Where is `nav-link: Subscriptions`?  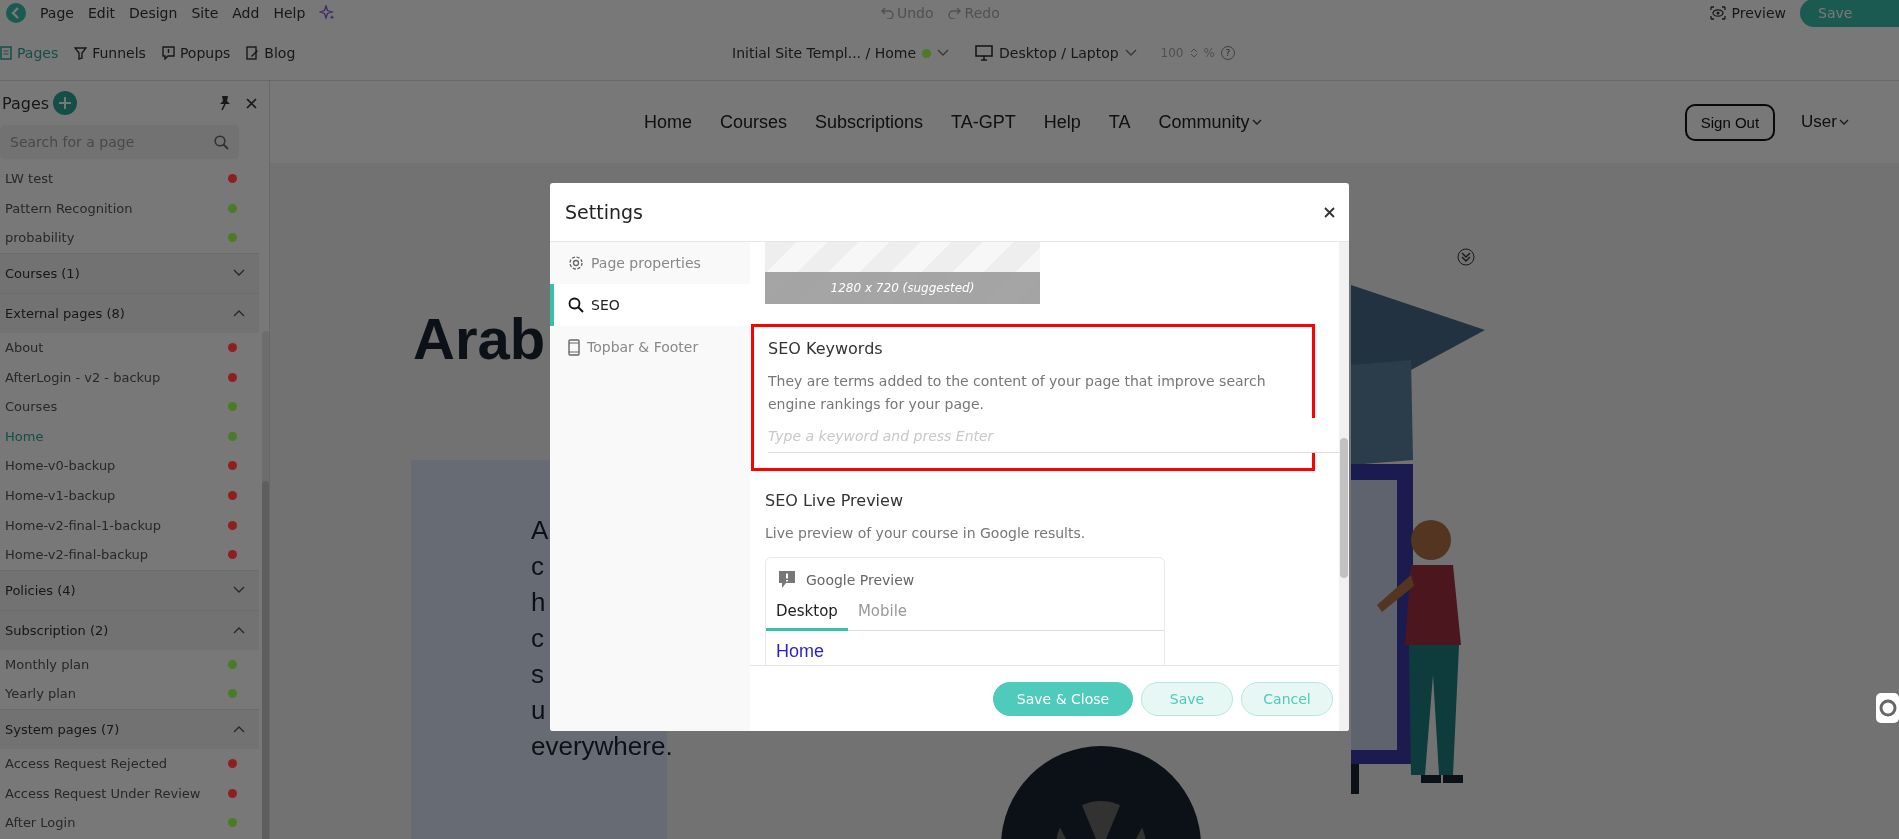 nav-link: Subscriptions is located at coordinates (869, 122).